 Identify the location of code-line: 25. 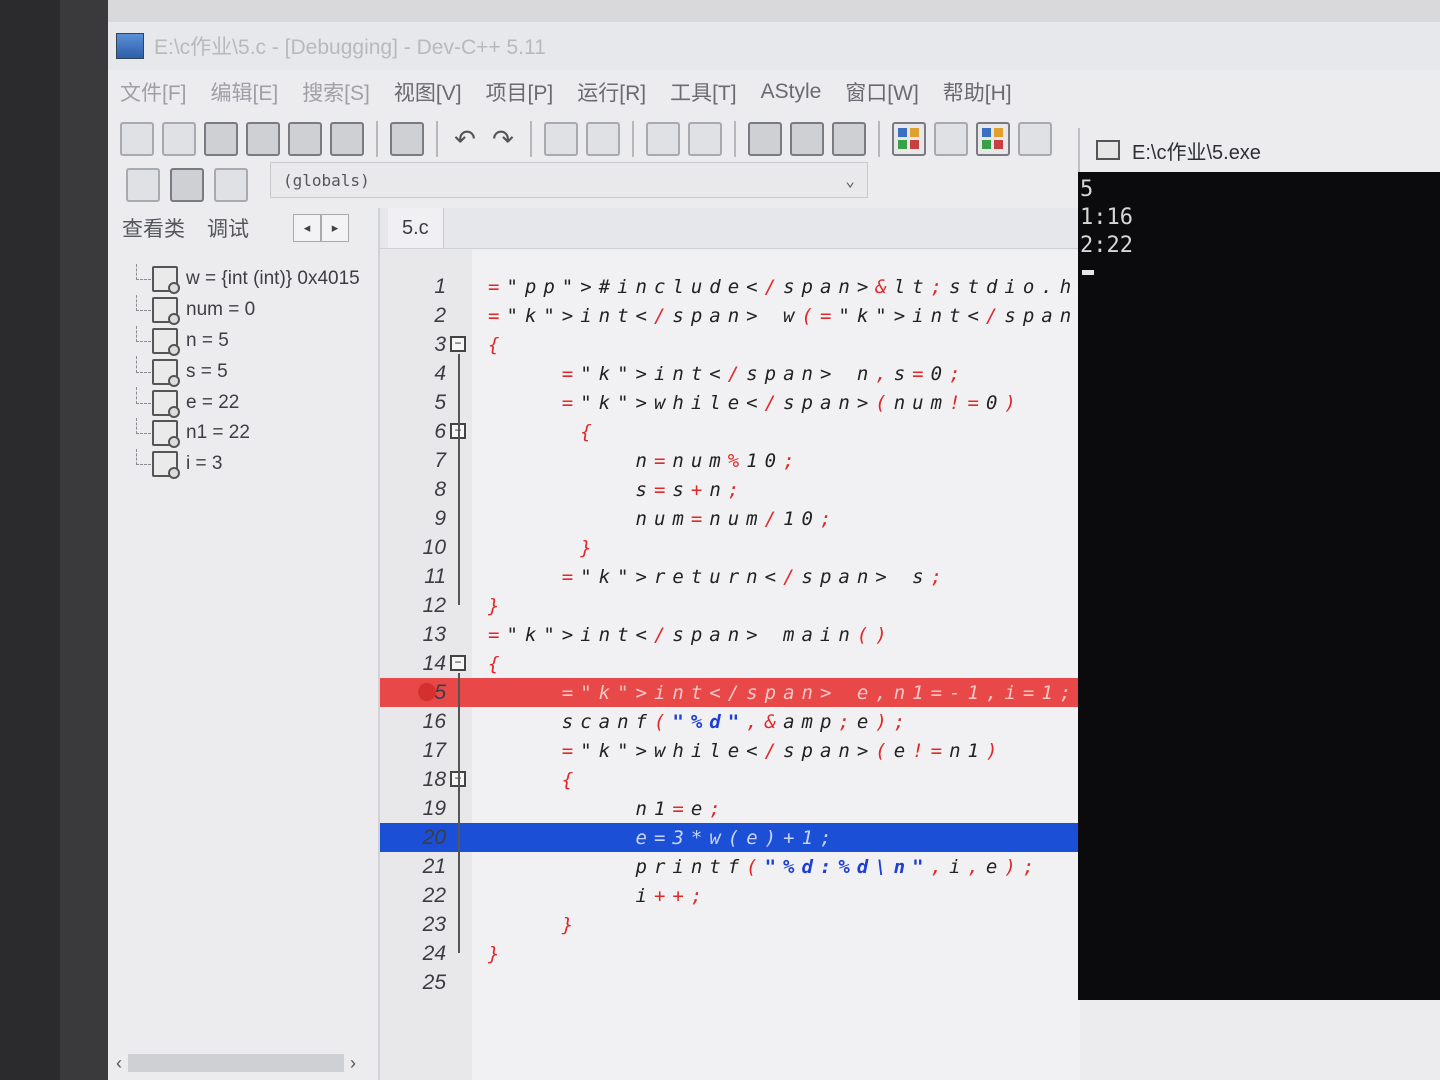
(730, 982).